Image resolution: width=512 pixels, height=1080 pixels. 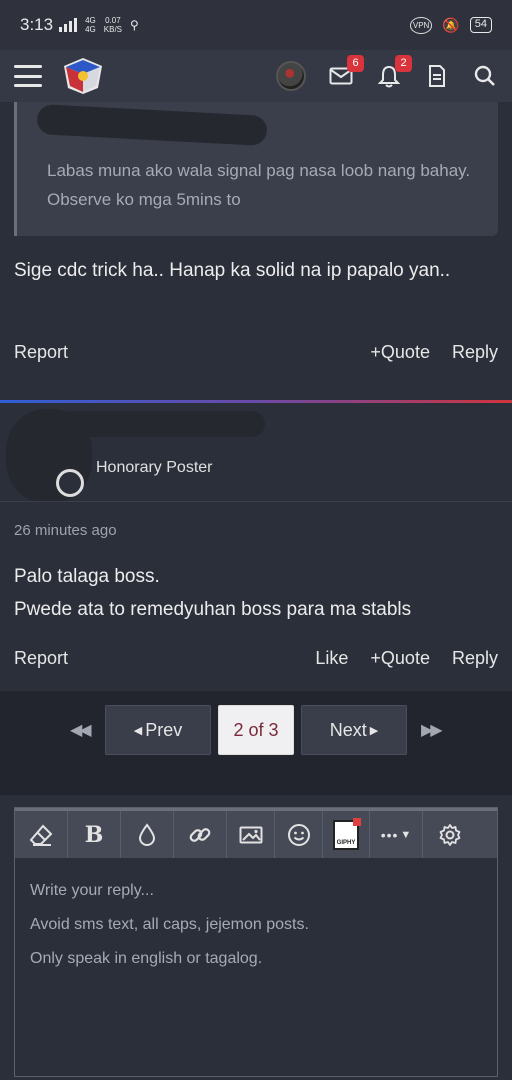 I want to click on search-button, so click(x=485, y=76).